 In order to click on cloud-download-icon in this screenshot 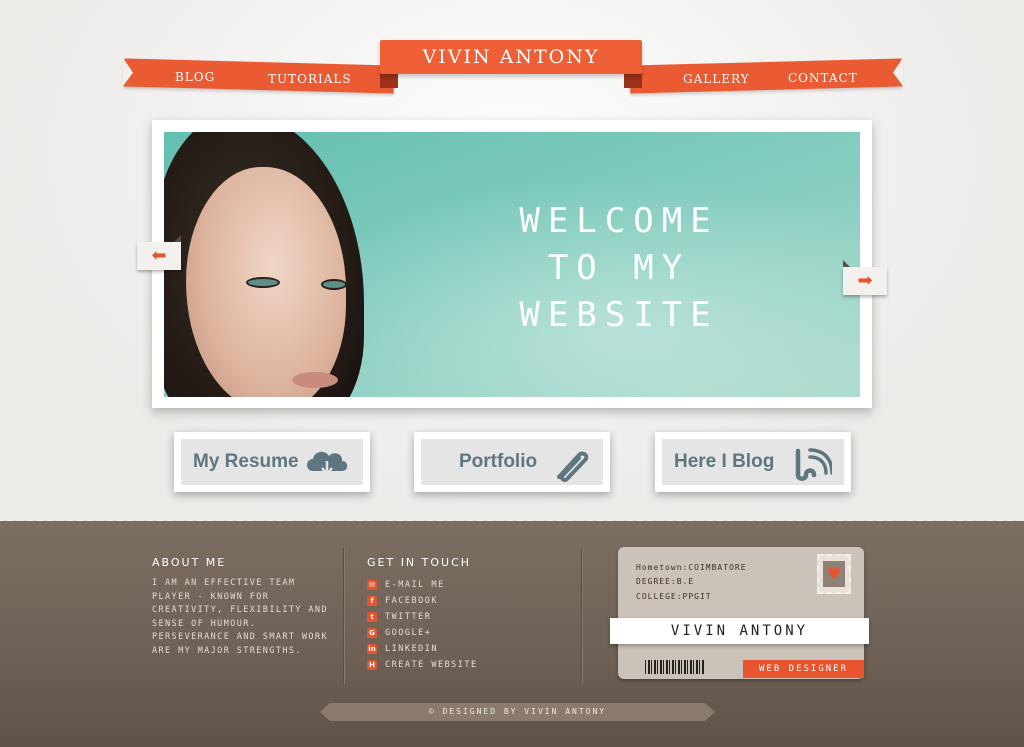, I will do `click(327, 463)`.